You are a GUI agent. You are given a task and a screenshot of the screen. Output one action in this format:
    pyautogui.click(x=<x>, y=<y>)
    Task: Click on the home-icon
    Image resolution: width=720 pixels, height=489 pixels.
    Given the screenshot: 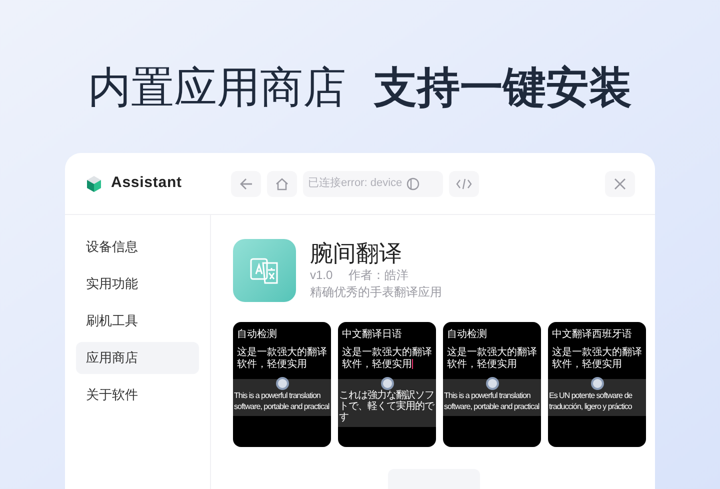 What is the action you would take?
    pyautogui.click(x=282, y=183)
    